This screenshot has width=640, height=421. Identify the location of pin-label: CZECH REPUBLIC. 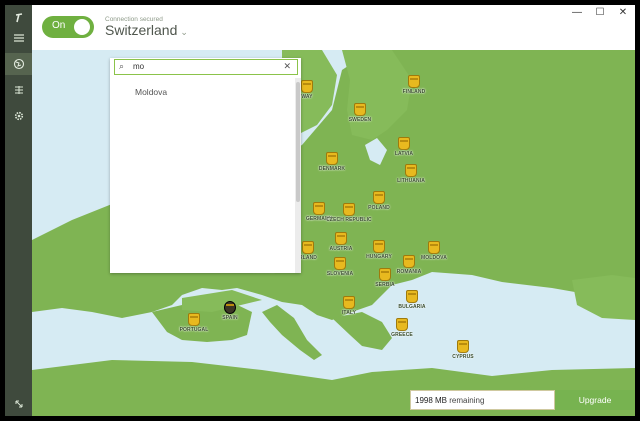
(349, 220).